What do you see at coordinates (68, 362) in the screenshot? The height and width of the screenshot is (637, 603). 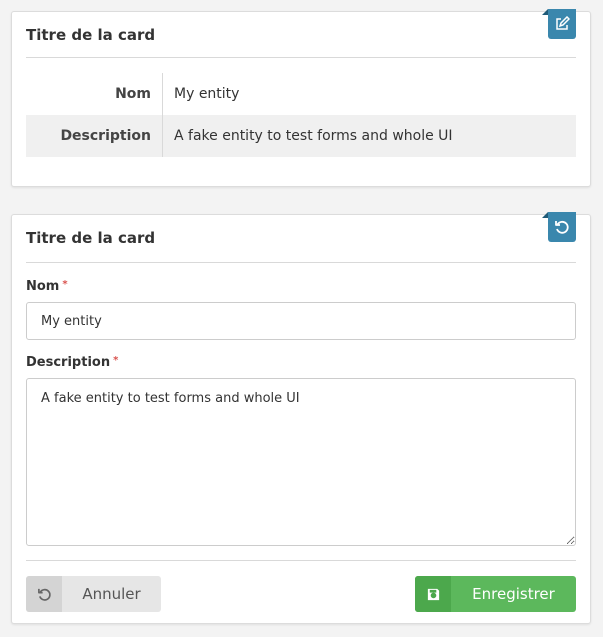 I see `description-label-text: Description` at bounding box center [68, 362].